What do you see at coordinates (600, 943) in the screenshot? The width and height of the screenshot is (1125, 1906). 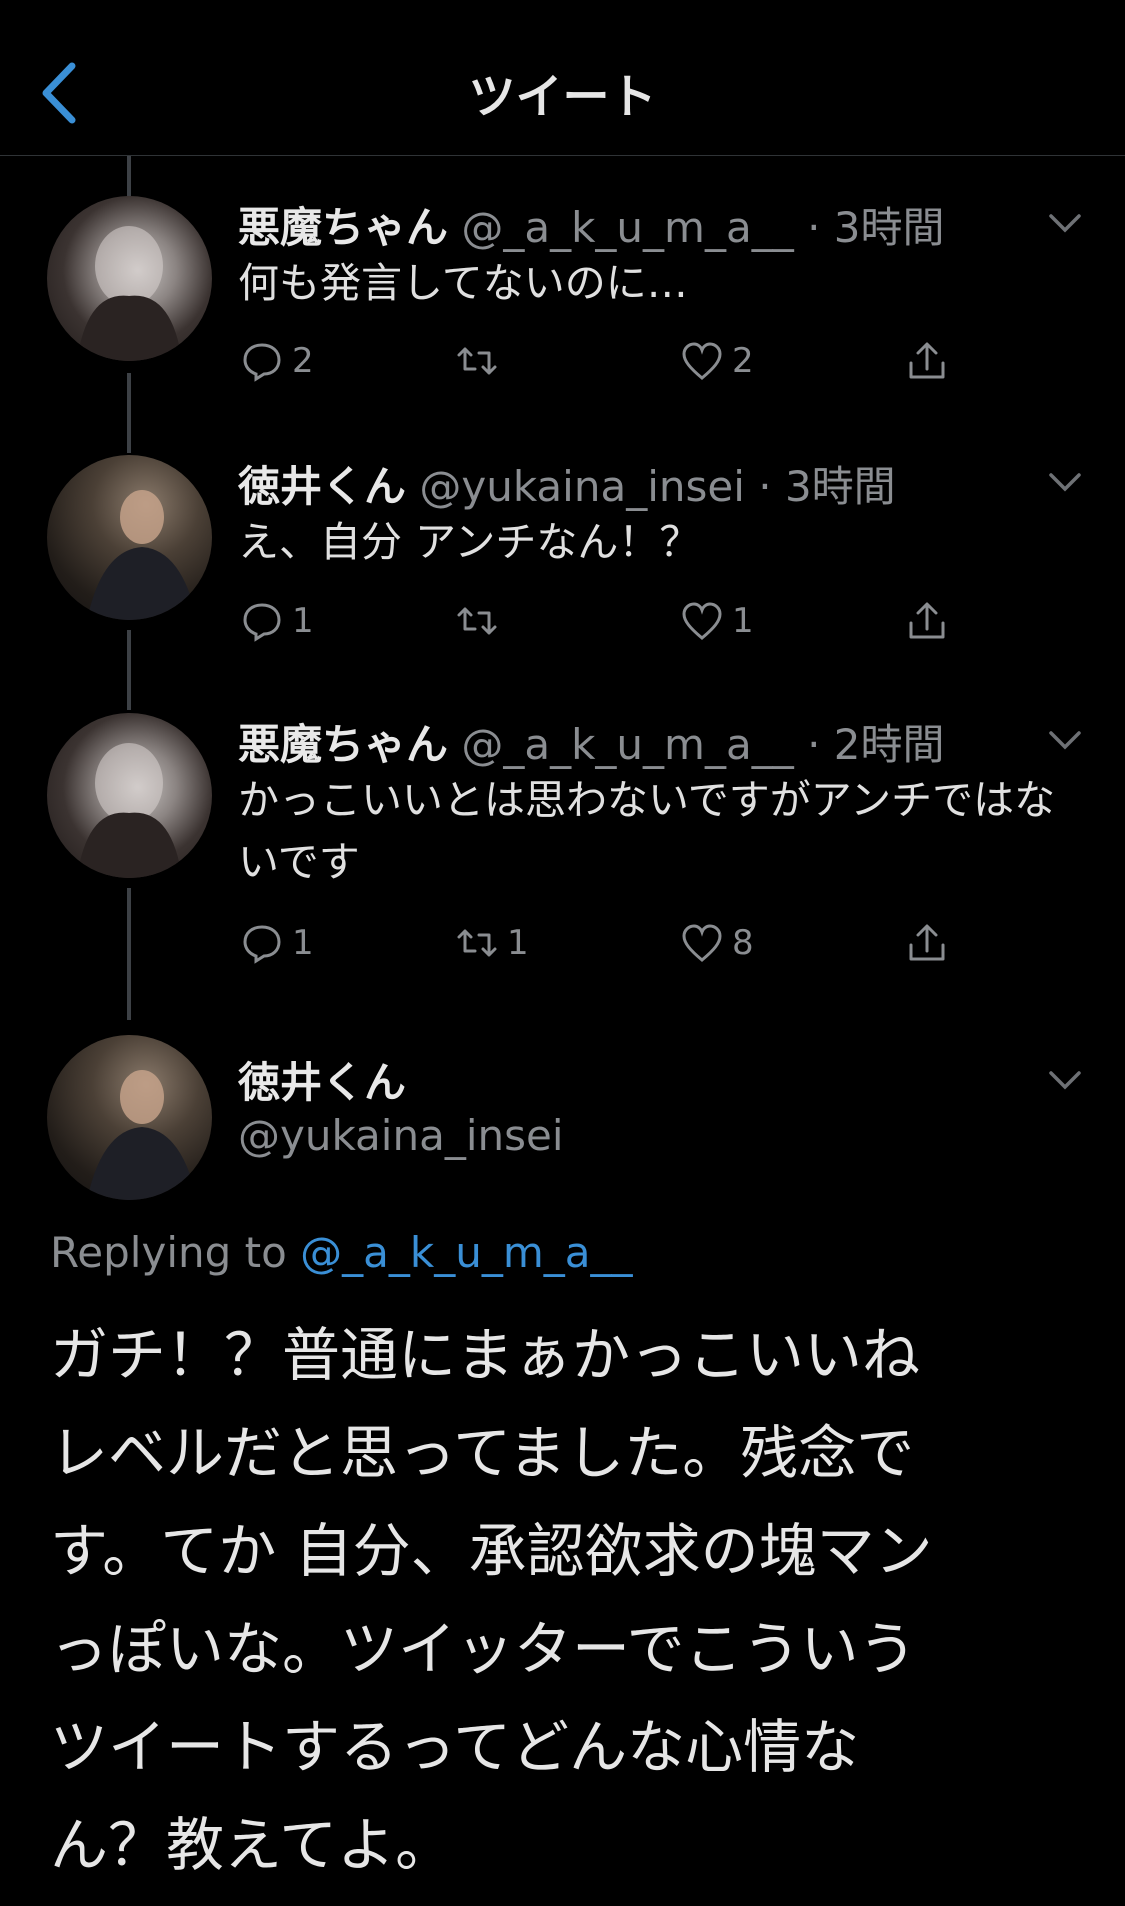 I see `tweet-actions: 1 1 8` at bounding box center [600, 943].